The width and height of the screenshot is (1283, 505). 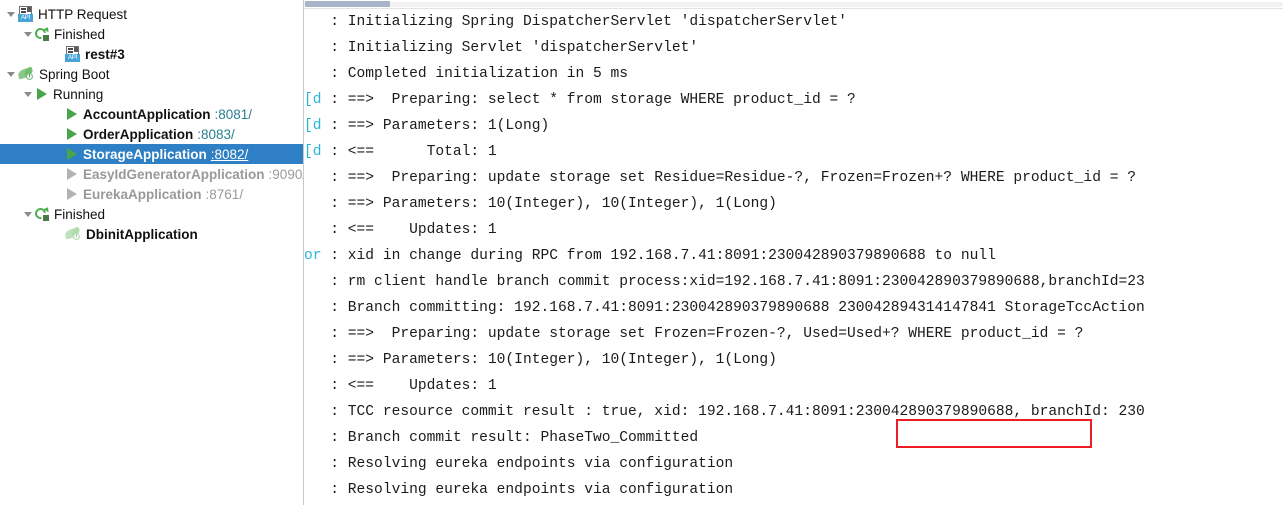 What do you see at coordinates (435, 126) in the screenshot?
I see `log-line-text: : ==> Parameters: 1(Long)` at bounding box center [435, 126].